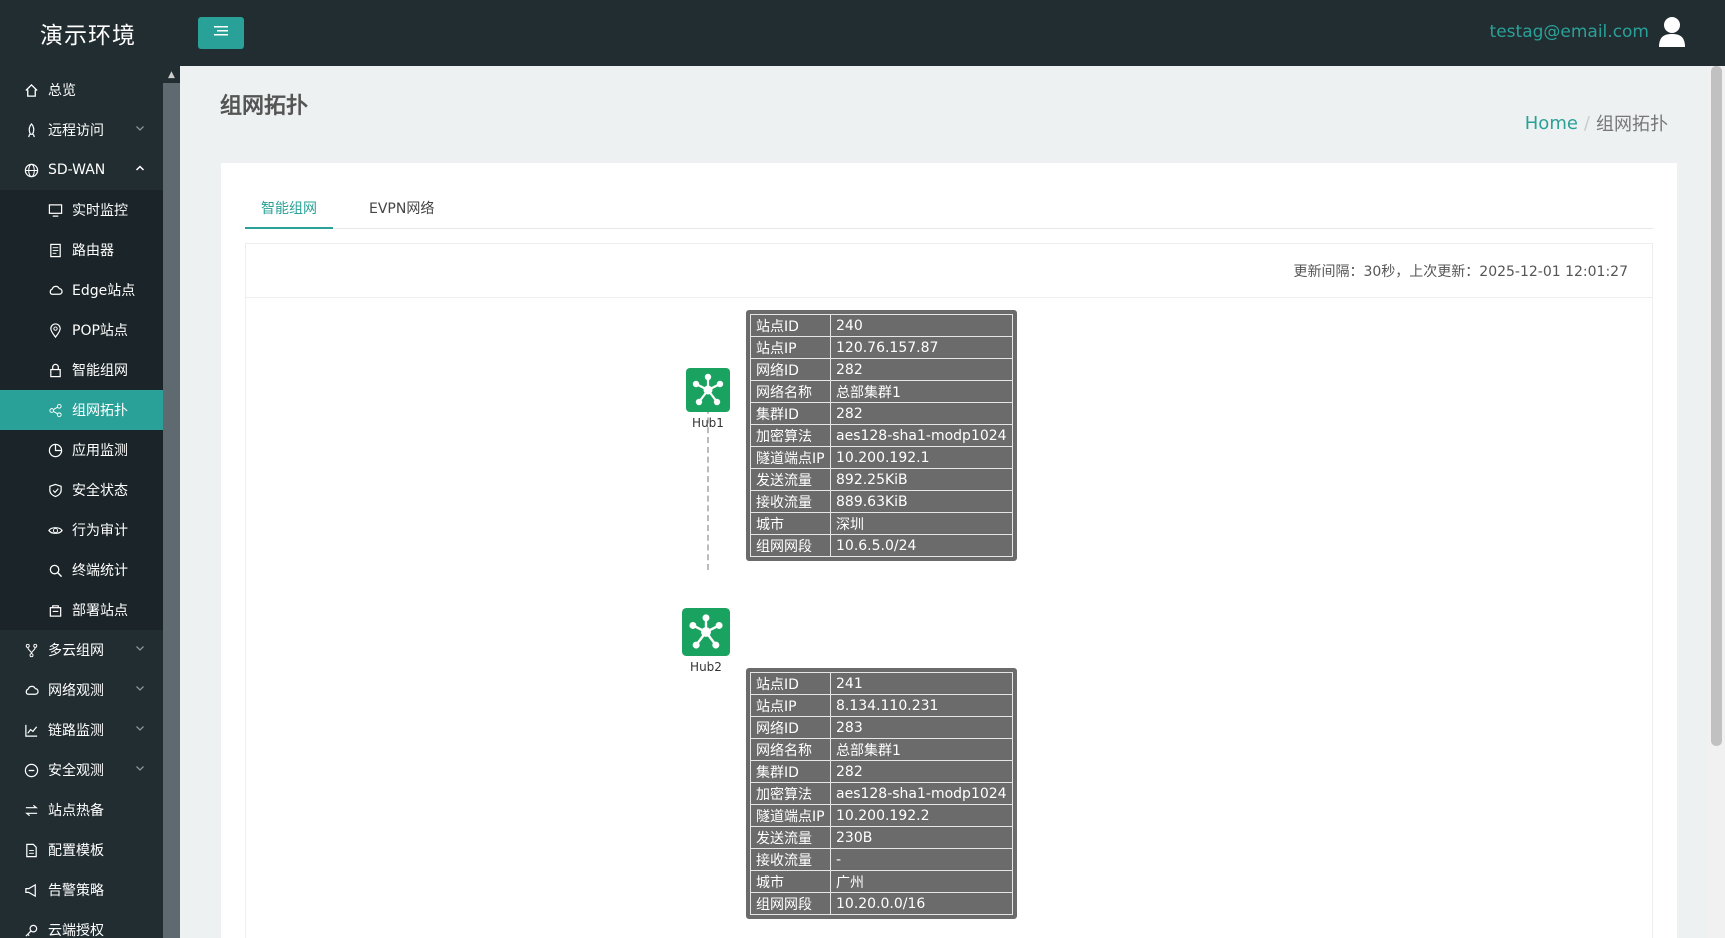 This screenshot has width=1725, height=938. I want to click on page-scroll-thumb, so click(1716, 406).